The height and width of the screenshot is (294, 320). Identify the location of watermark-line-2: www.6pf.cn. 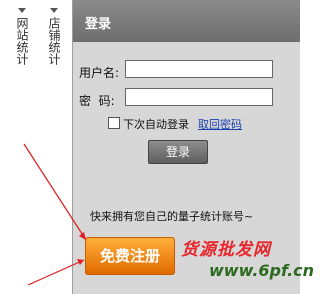
(262, 270).